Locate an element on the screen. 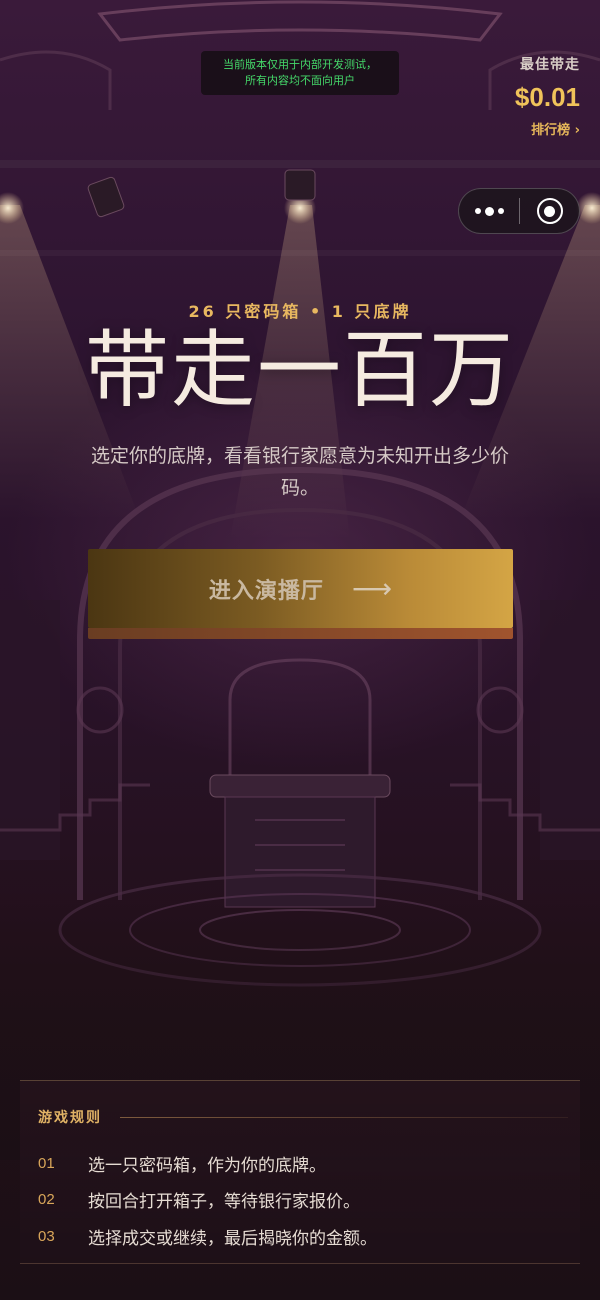 This screenshot has height=1300, width=600. leaderboard-link: 排行榜 › is located at coordinates (547, 128).